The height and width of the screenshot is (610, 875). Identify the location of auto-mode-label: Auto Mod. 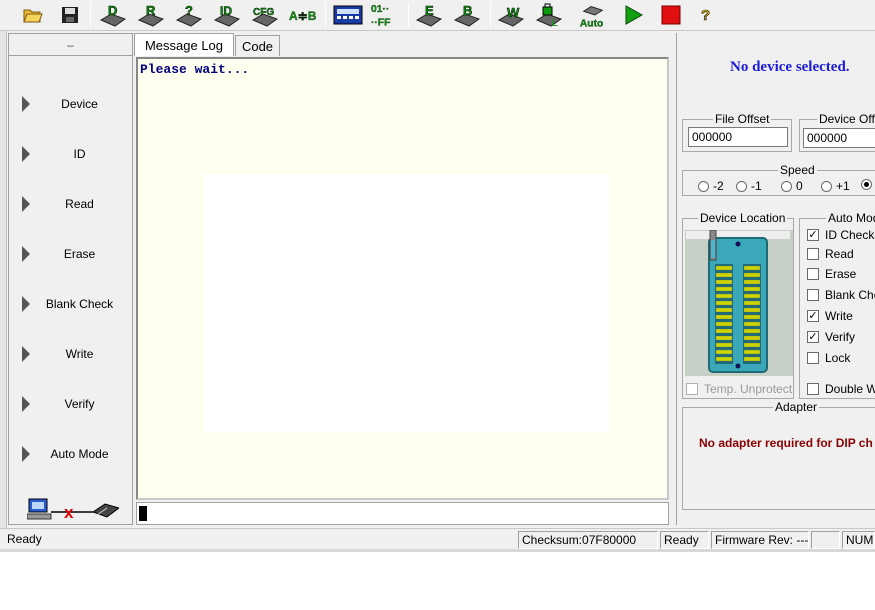
(850, 218).